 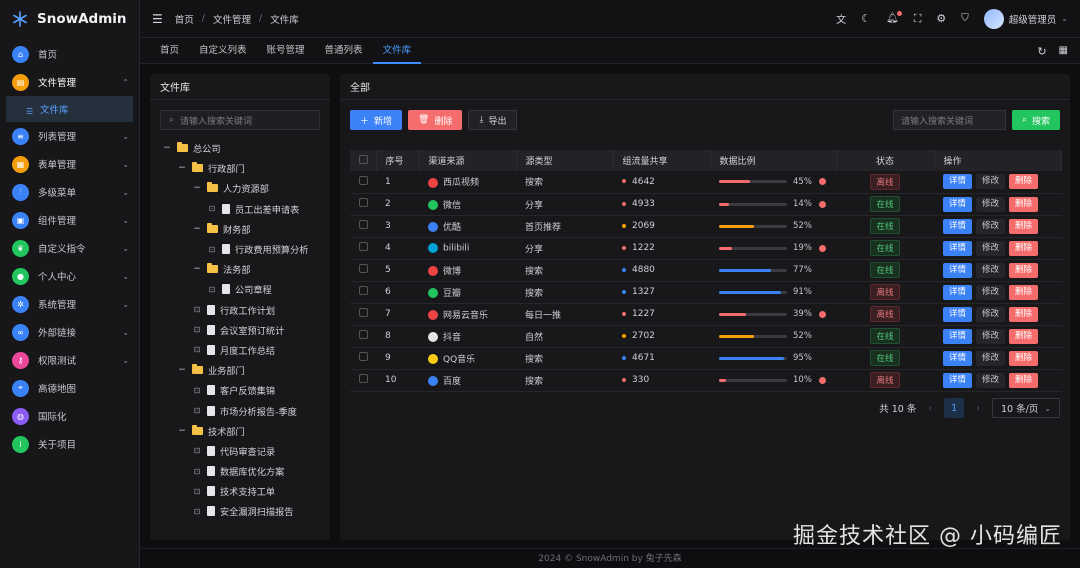 I want to click on user-menu: 超级管理员 ⌄, so click(x=1025, y=18).